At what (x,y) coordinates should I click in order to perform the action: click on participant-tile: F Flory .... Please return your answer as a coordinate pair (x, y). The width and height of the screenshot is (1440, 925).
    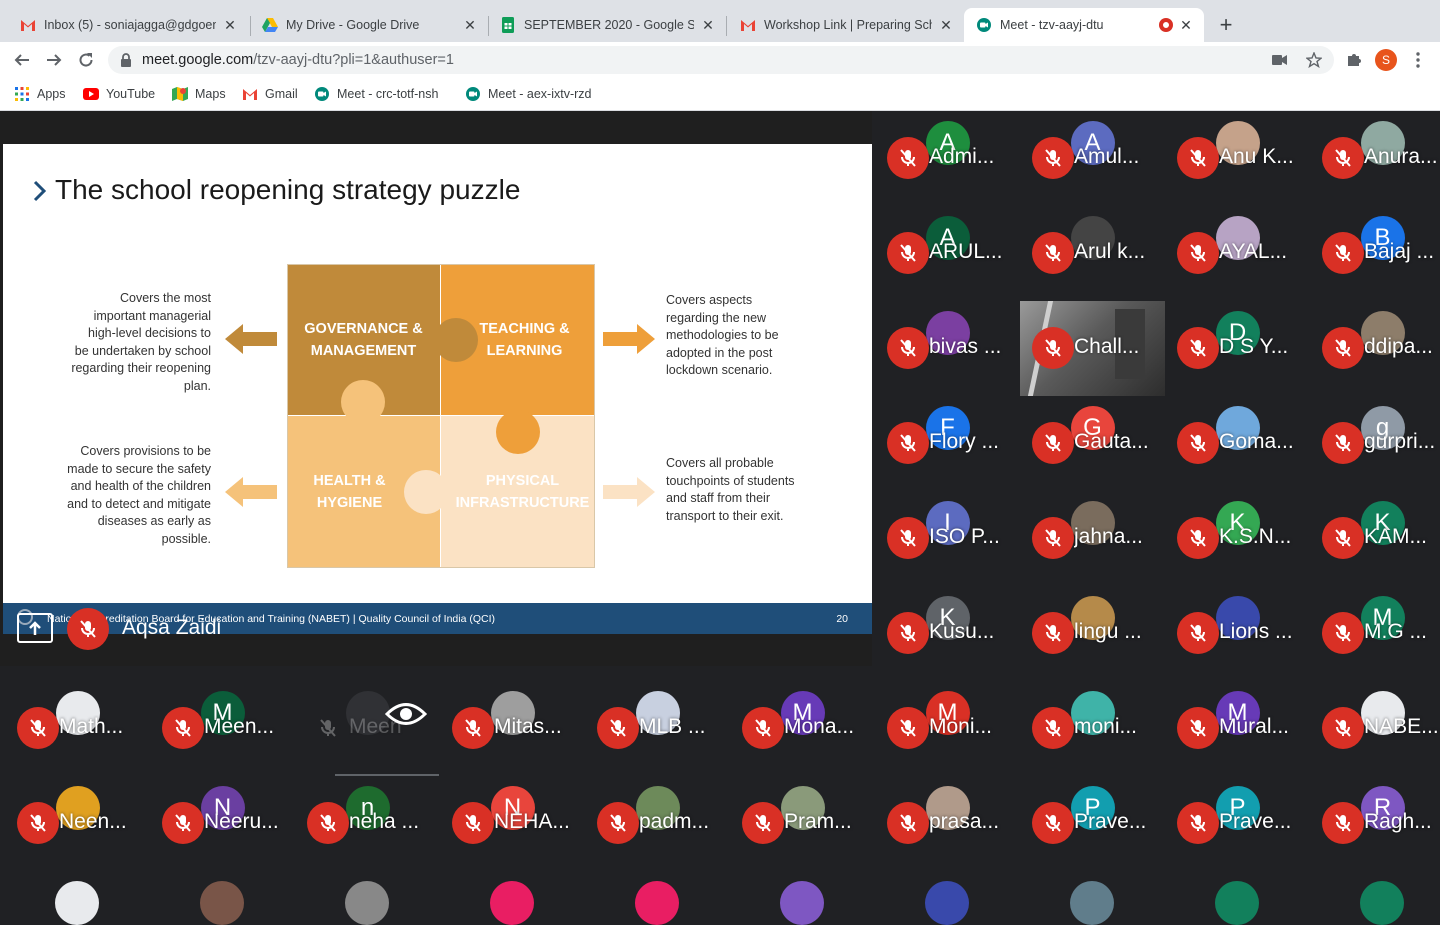
    Looking at the image, I should click on (947, 443).